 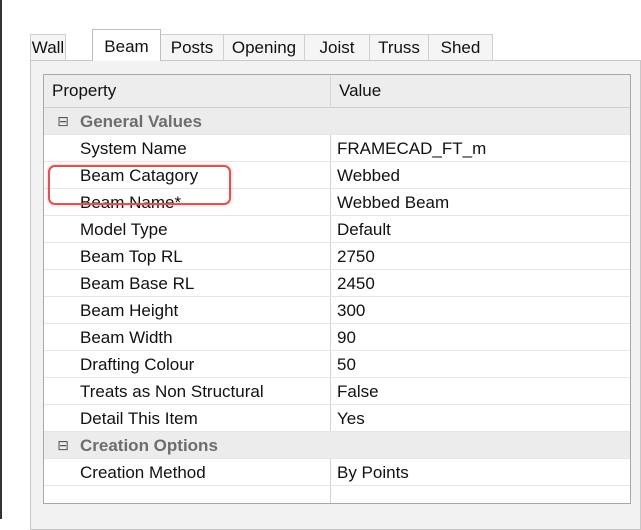 What do you see at coordinates (48, 47) in the screenshot?
I see `tab-wall: Wall` at bounding box center [48, 47].